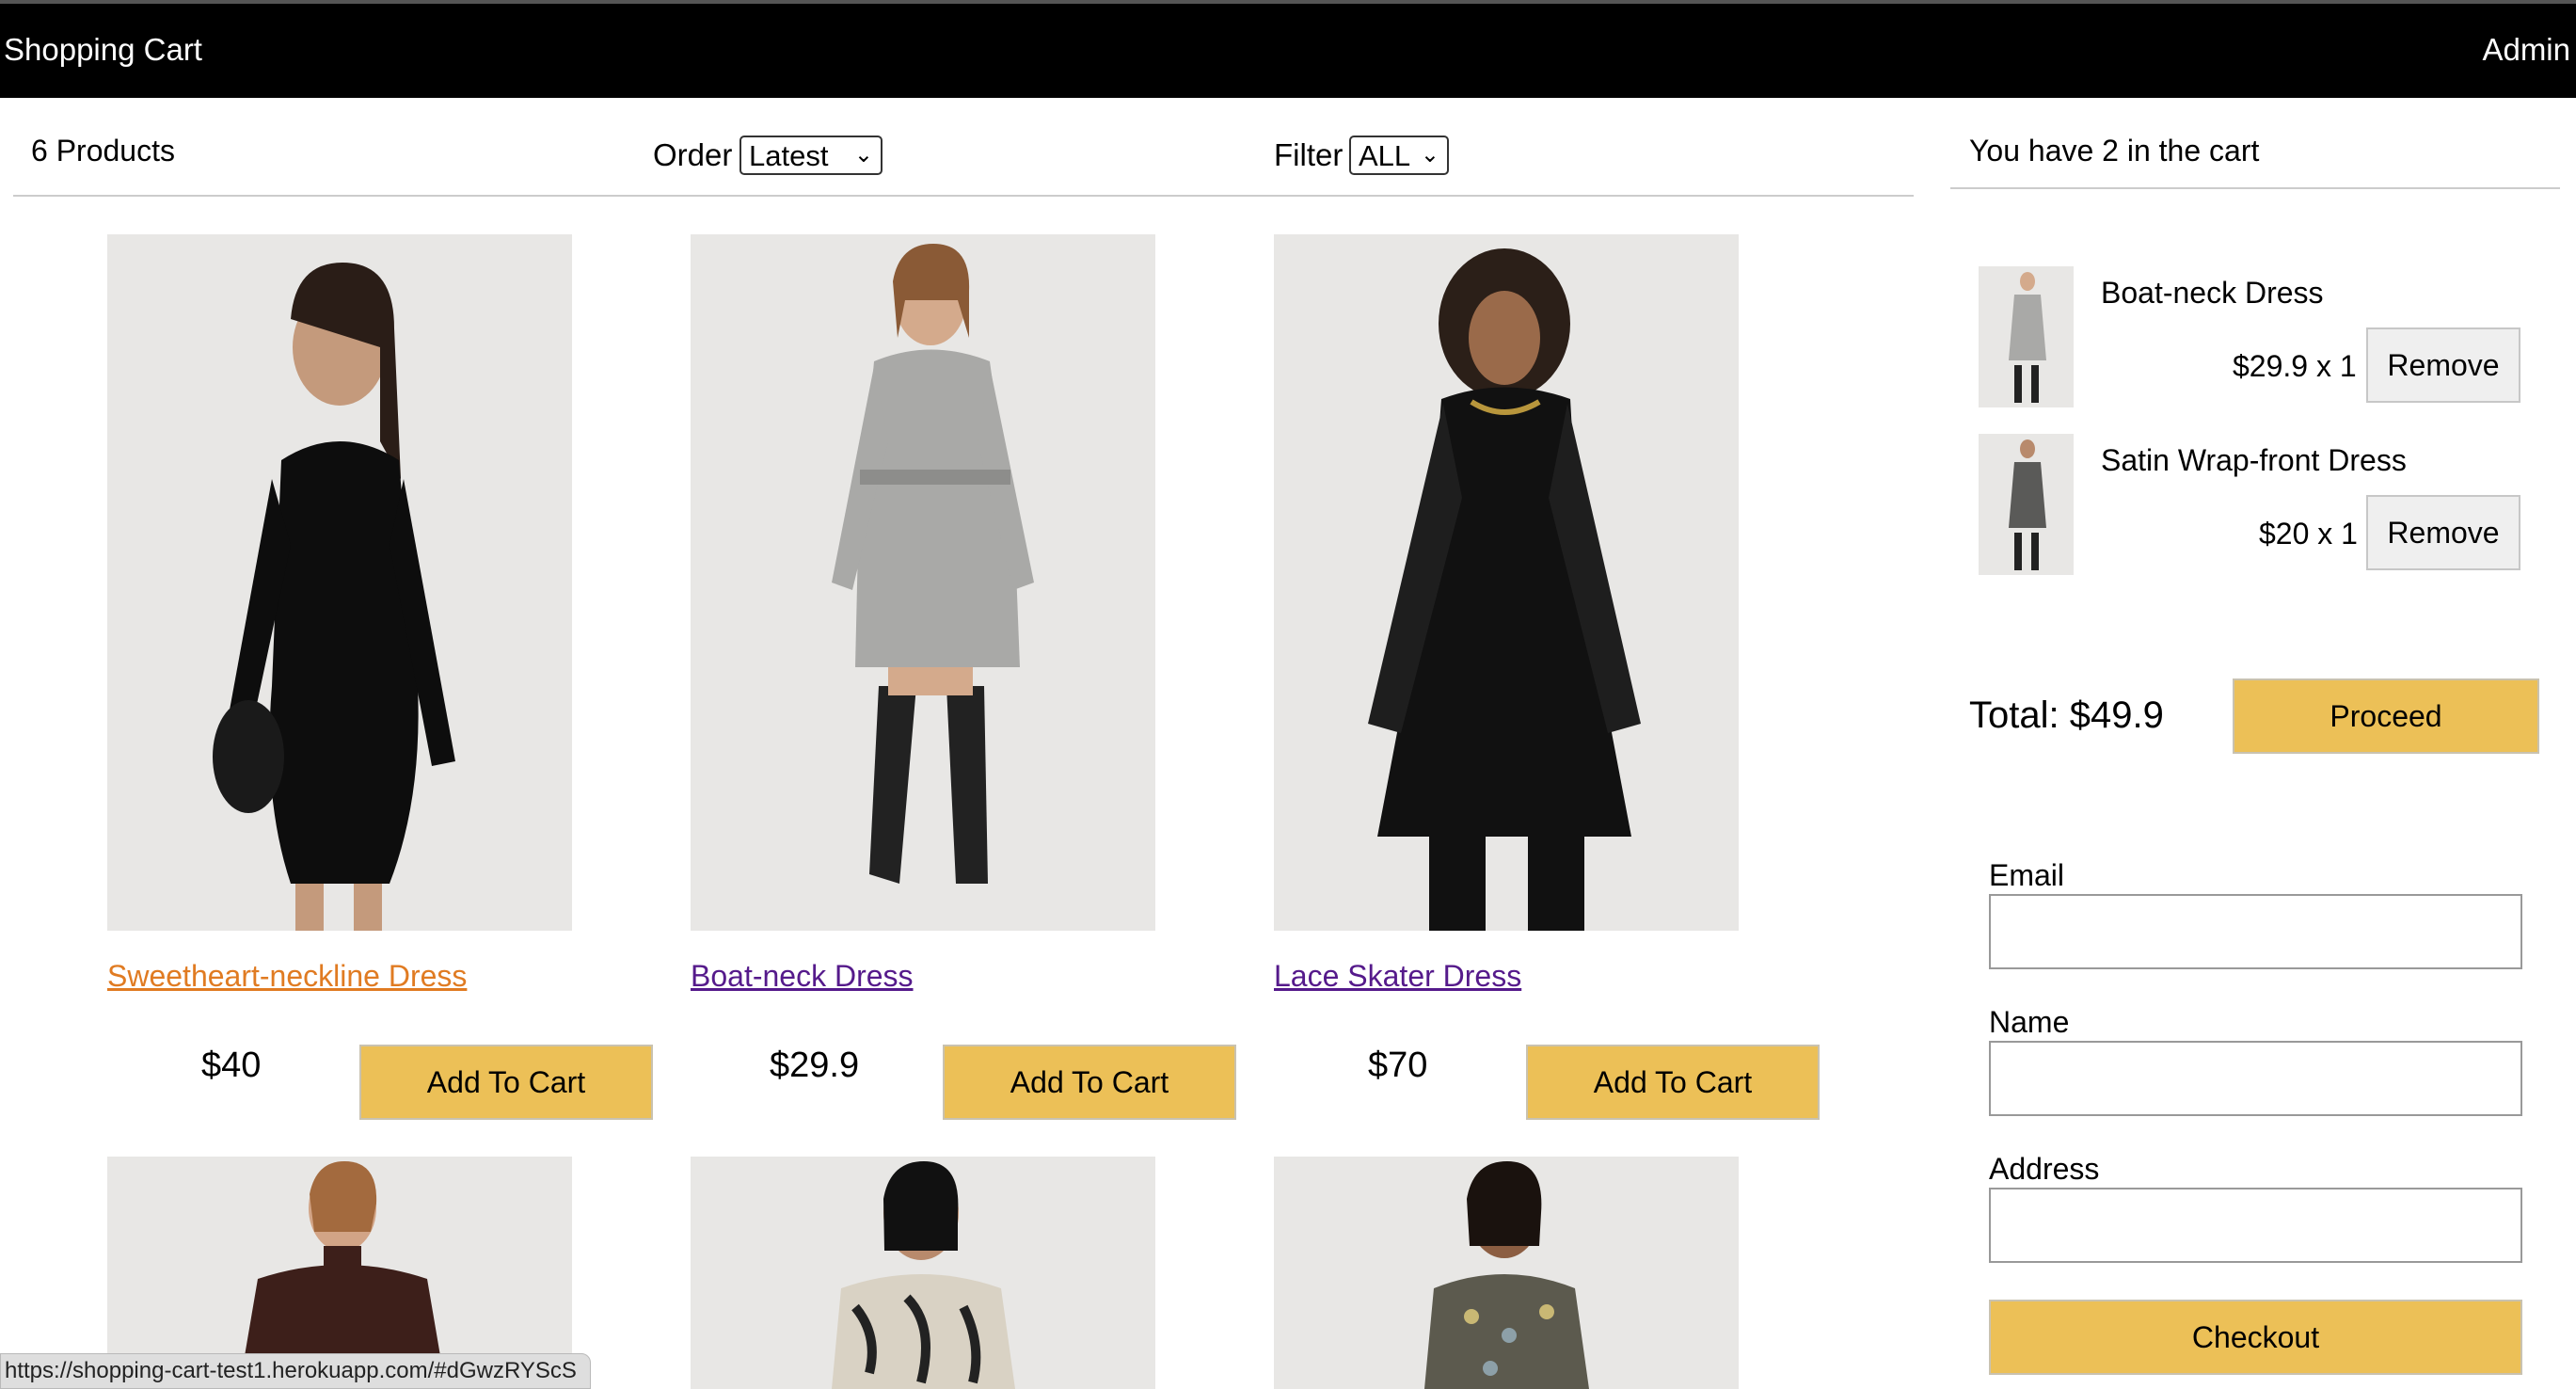 The height and width of the screenshot is (1389, 2576). What do you see at coordinates (2256, 1078) in the screenshot?
I see `name-field` at bounding box center [2256, 1078].